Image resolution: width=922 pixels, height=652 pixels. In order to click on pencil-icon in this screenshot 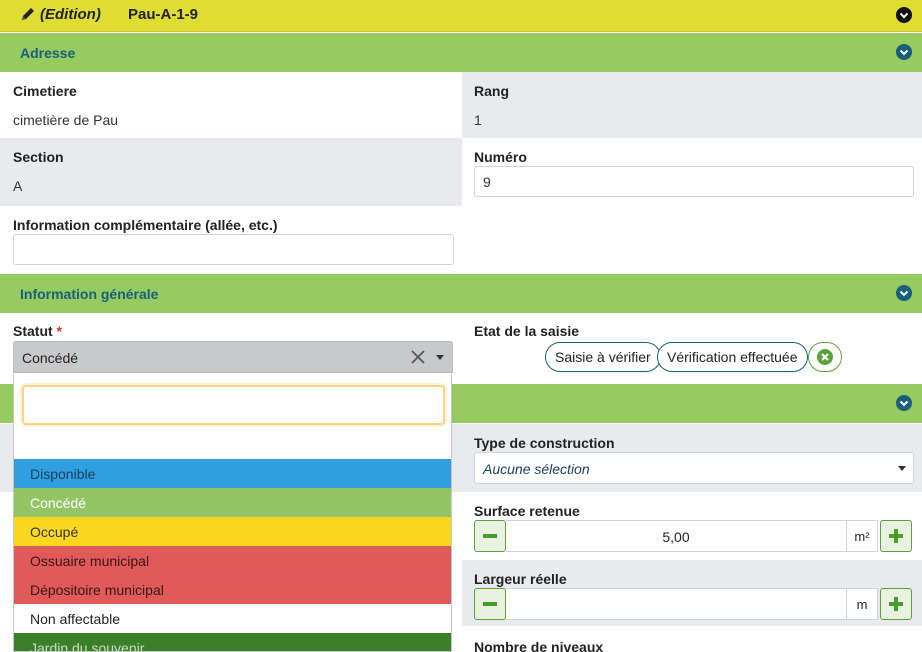, I will do `click(28, 14)`.